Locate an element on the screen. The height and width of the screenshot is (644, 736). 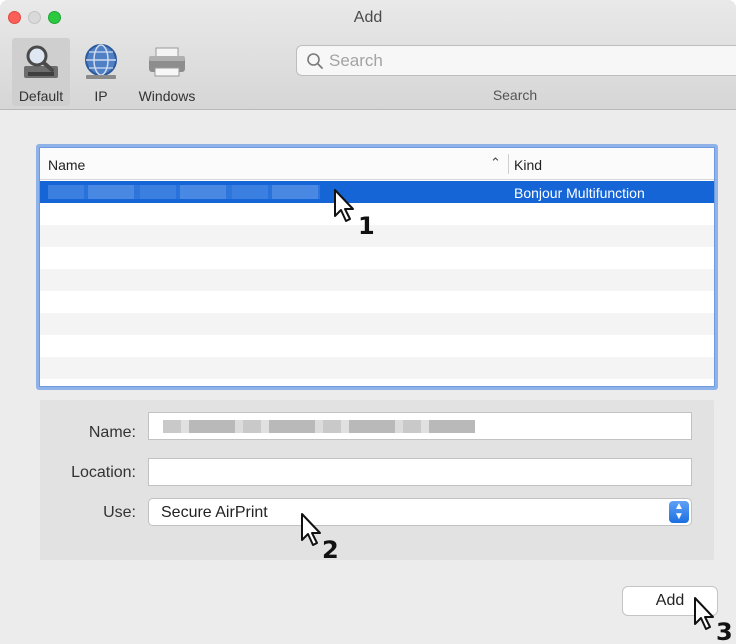
step-number: 2 is located at coordinates (330, 550).